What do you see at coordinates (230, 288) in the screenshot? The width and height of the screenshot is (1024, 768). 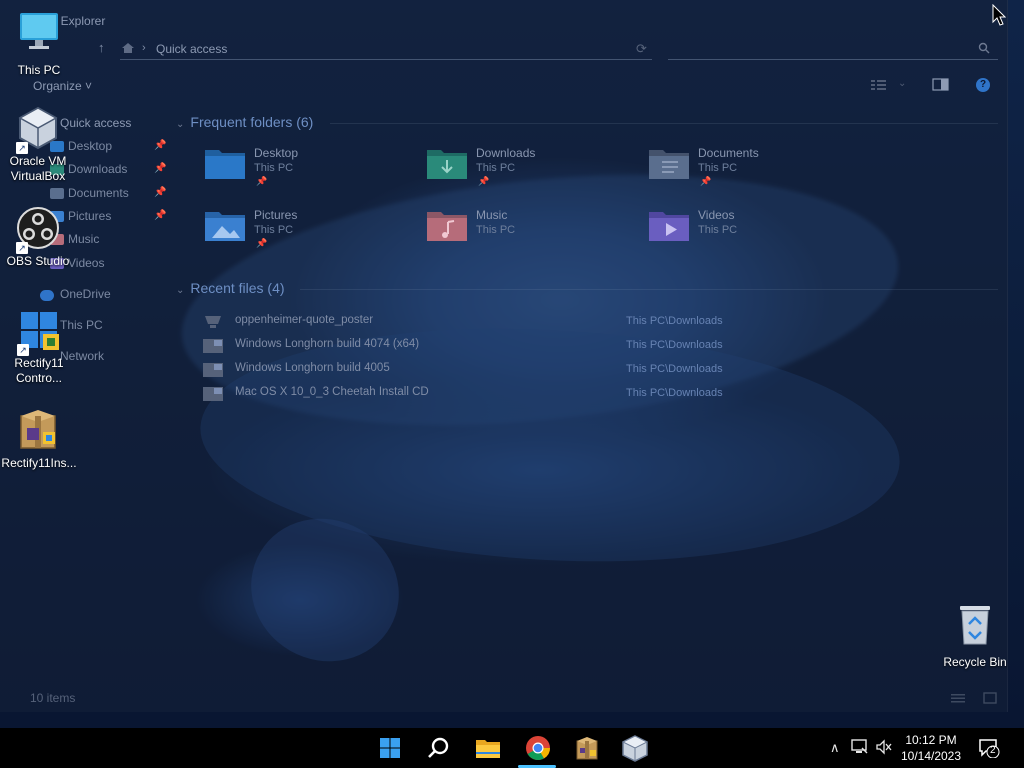 I see `recent-files-heading: ⌄ Recent files (4)` at bounding box center [230, 288].